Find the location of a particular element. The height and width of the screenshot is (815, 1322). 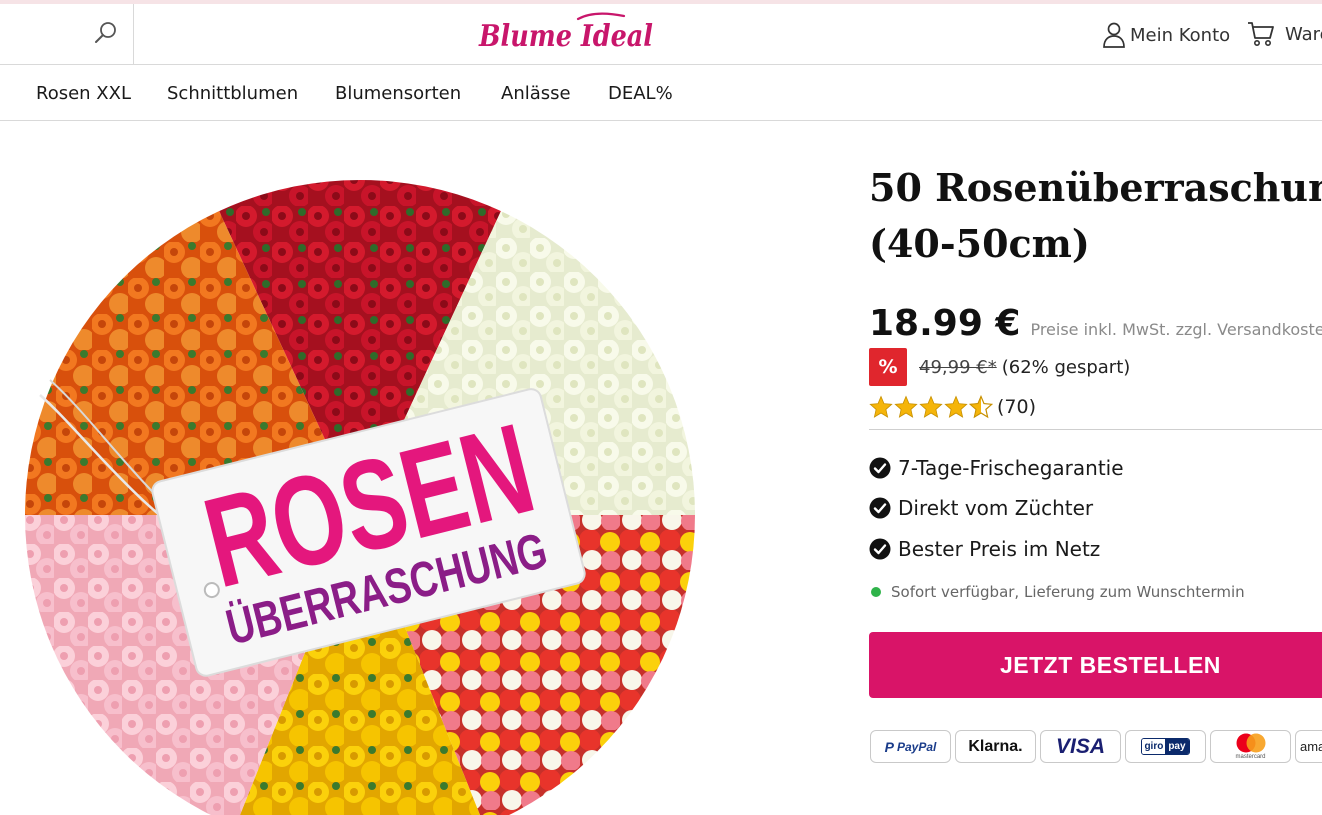

nav-item-deal: DEAL% is located at coordinates (640, 93).